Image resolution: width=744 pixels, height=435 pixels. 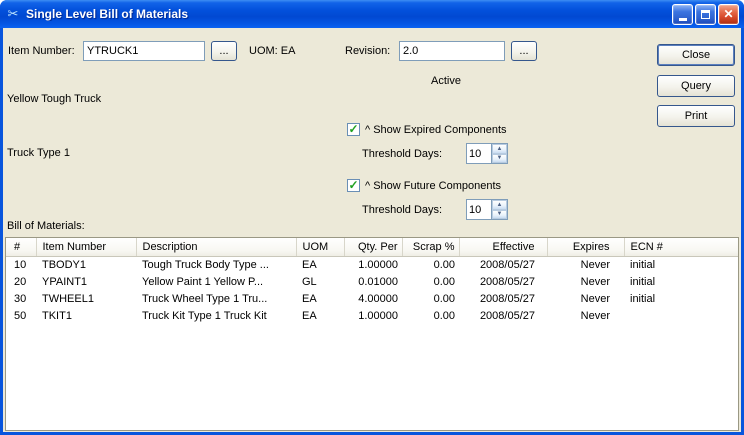 What do you see at coordinates (107, 14) in the screenshot?
I see `window-title: Single Level Bill of Materials` at bounding box center [107, 14].